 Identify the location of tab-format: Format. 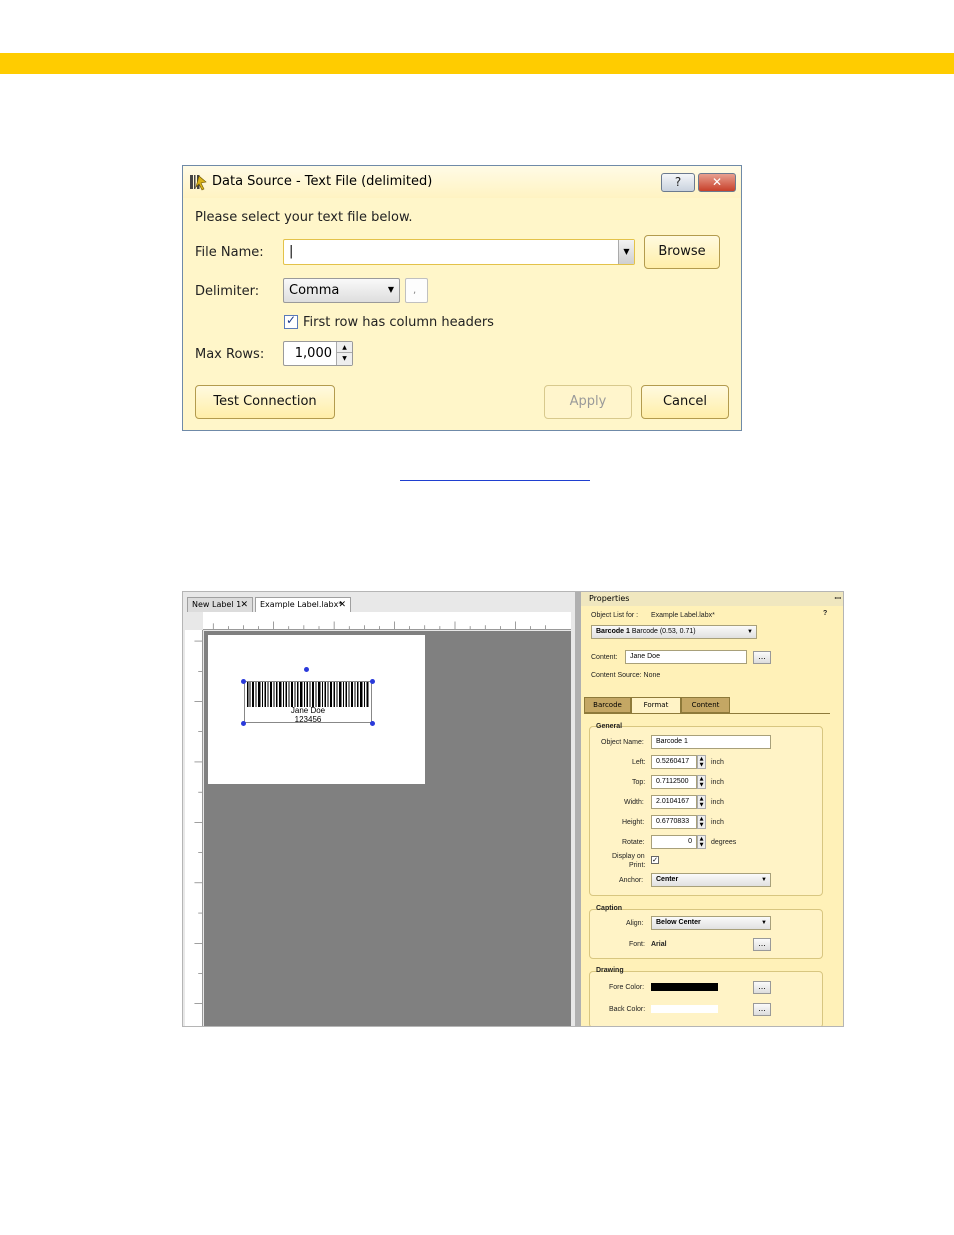
(656, 705).